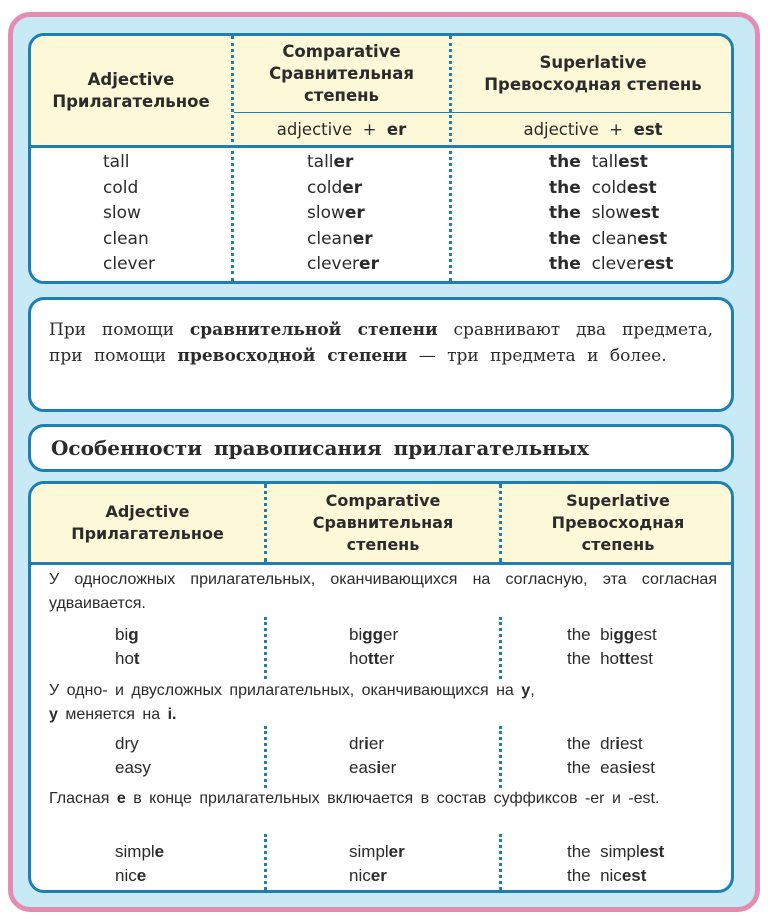 This screenshot has width=768, height=923. What do you see at coordinates (373, 635) in the screenshot?
I see `comparative-cell: bigger` at bounding box center [373, 635].